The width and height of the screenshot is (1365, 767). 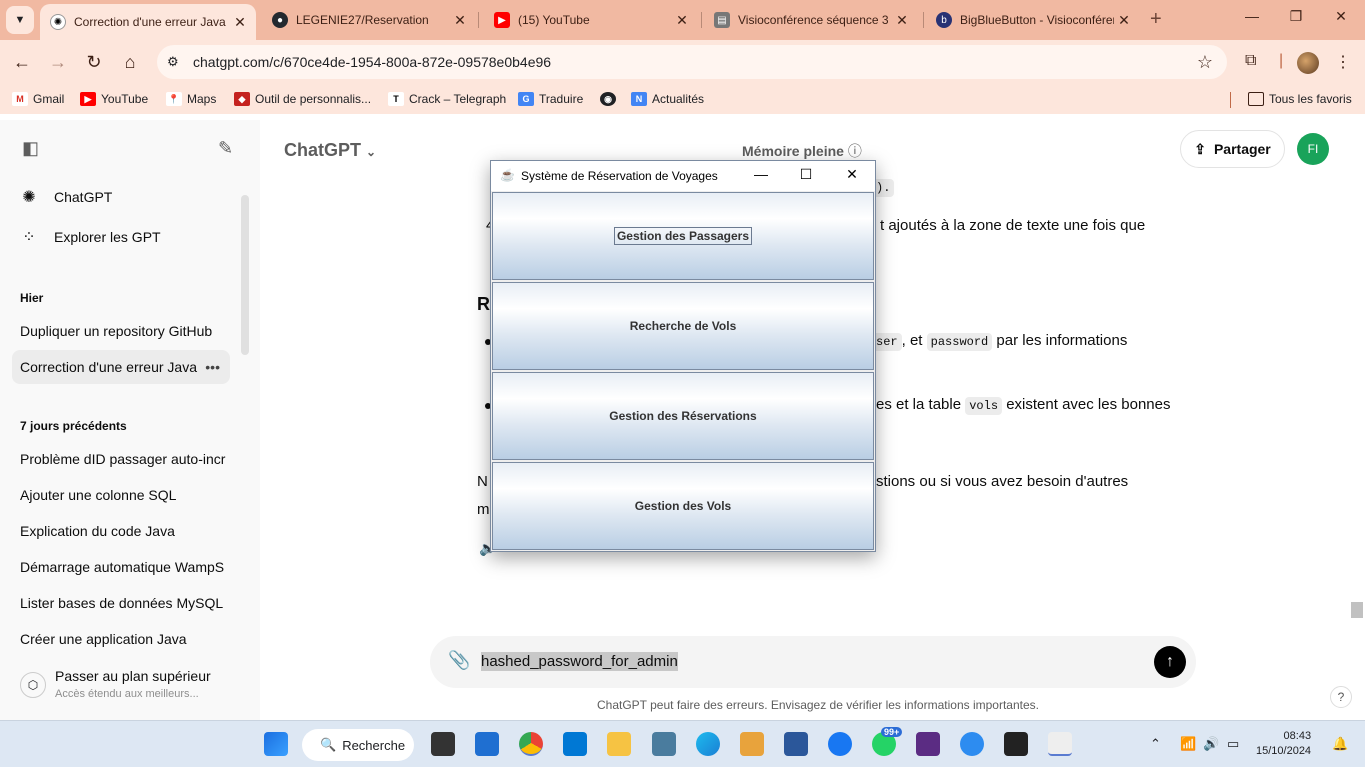 I want to click on bookmark-maps: 📍 Maps, so click(x=191, y=99).